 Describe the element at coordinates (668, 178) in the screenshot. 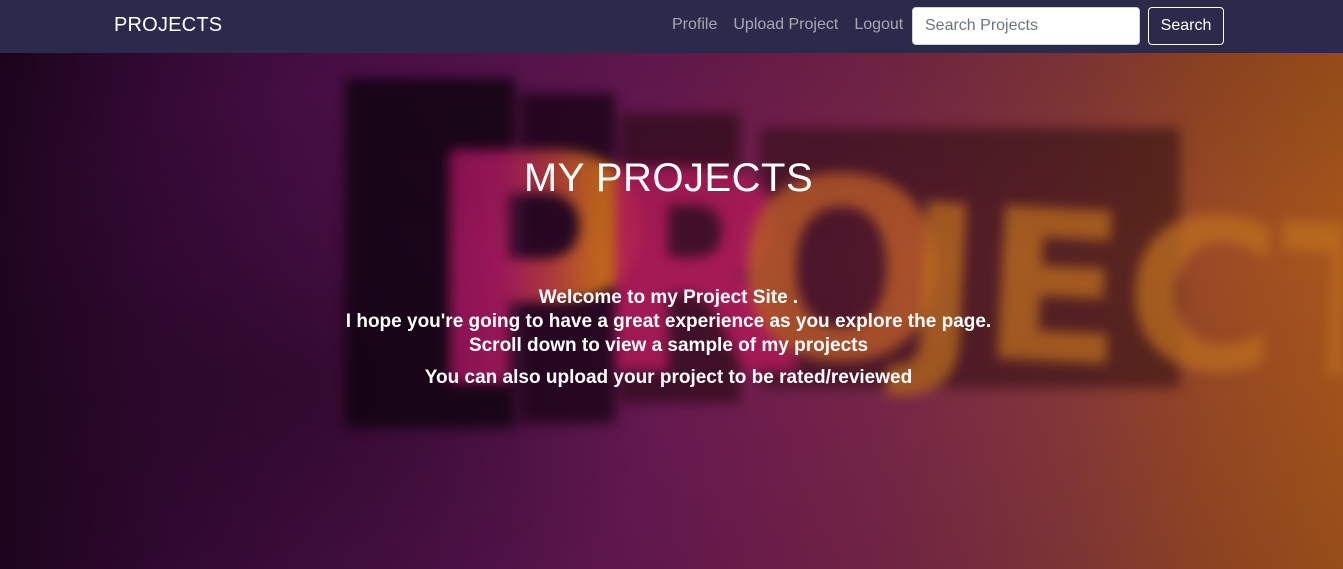

I see `hero-title: MY PROJECTS` at that location.